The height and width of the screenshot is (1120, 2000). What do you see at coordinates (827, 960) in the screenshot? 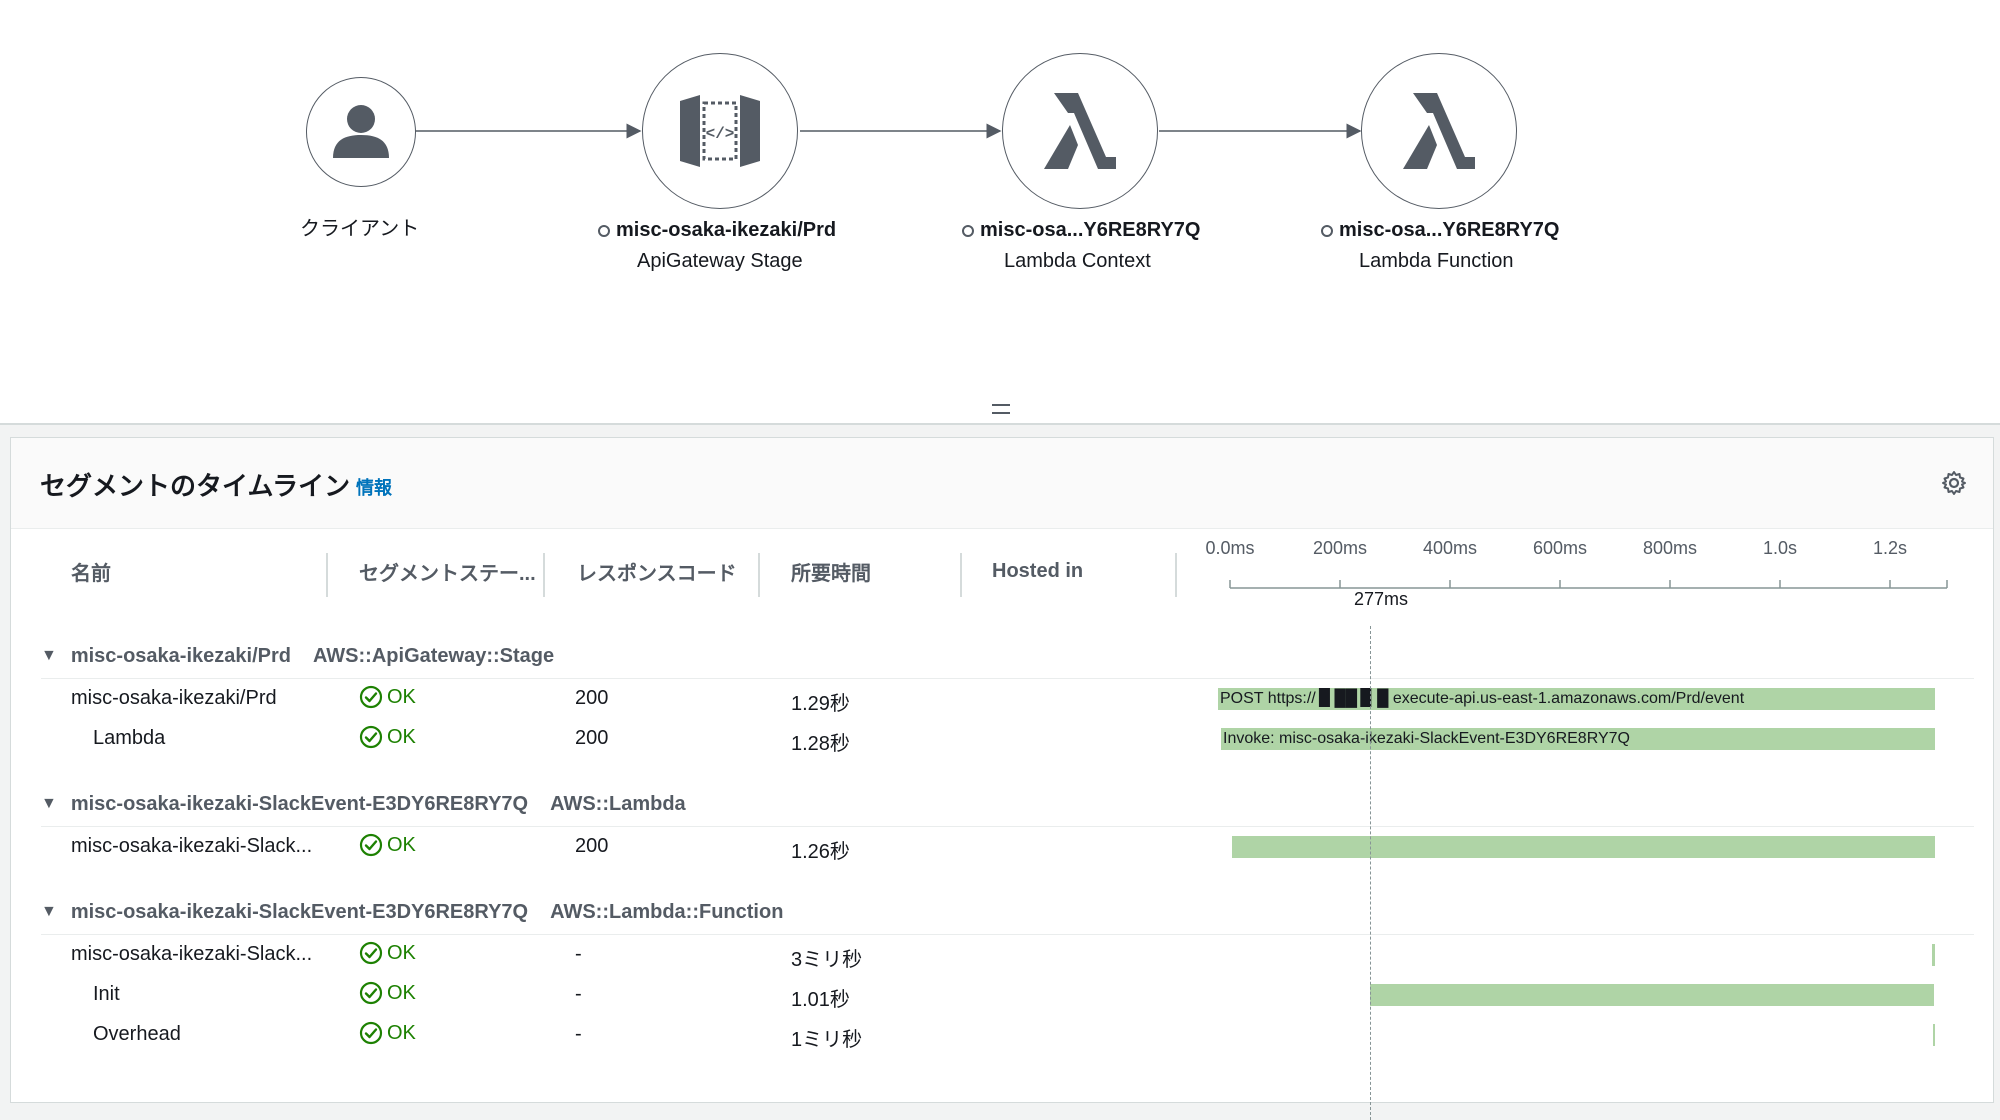
I see `segment-duration: 3ミリ秒` at bounding box center [827, 960].